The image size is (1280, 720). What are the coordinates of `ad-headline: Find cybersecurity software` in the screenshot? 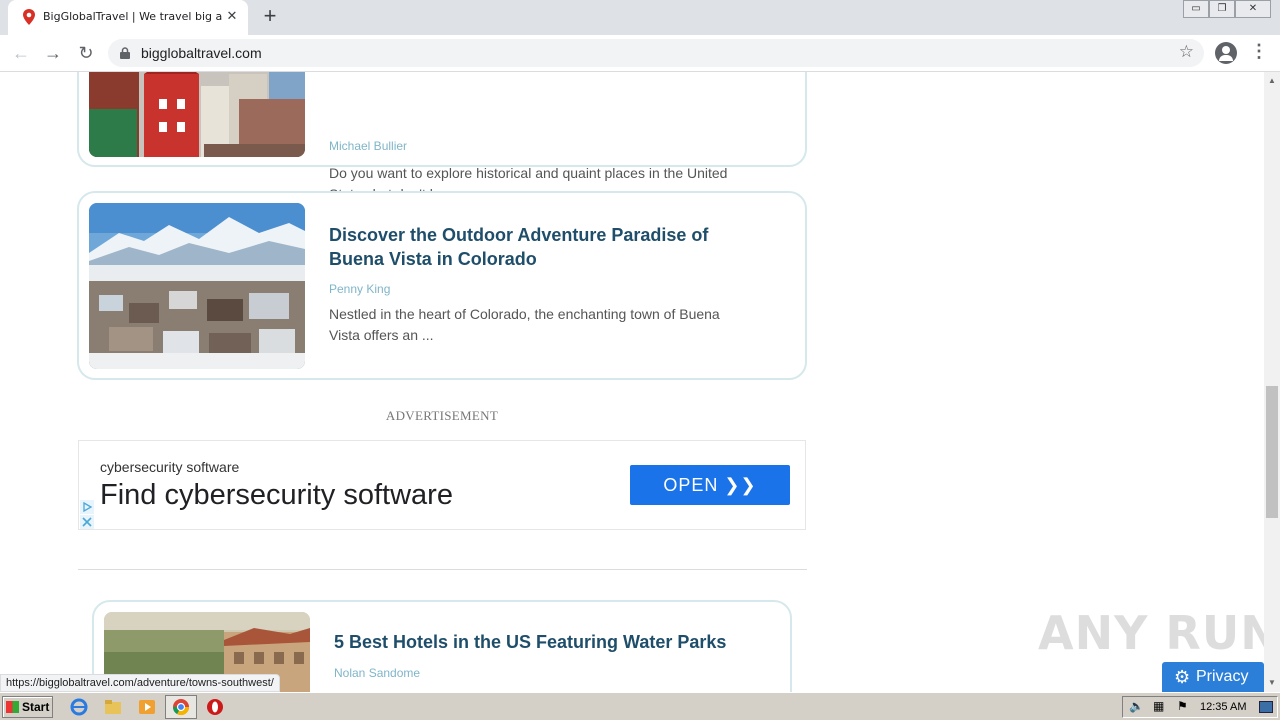 It's located at (276, 495).